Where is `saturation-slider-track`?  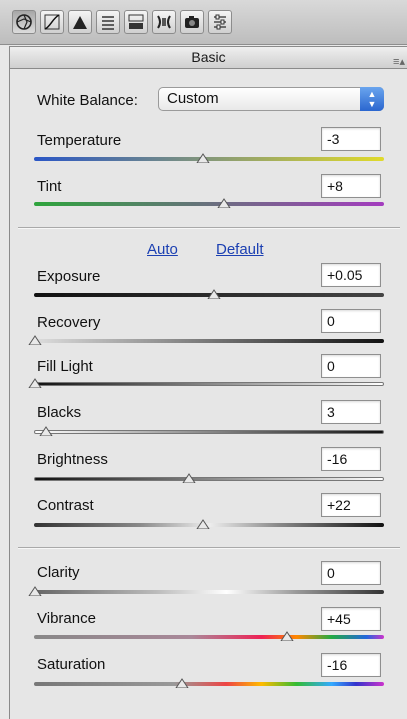 saturation-slider-track is located at coordinates (209, 684).